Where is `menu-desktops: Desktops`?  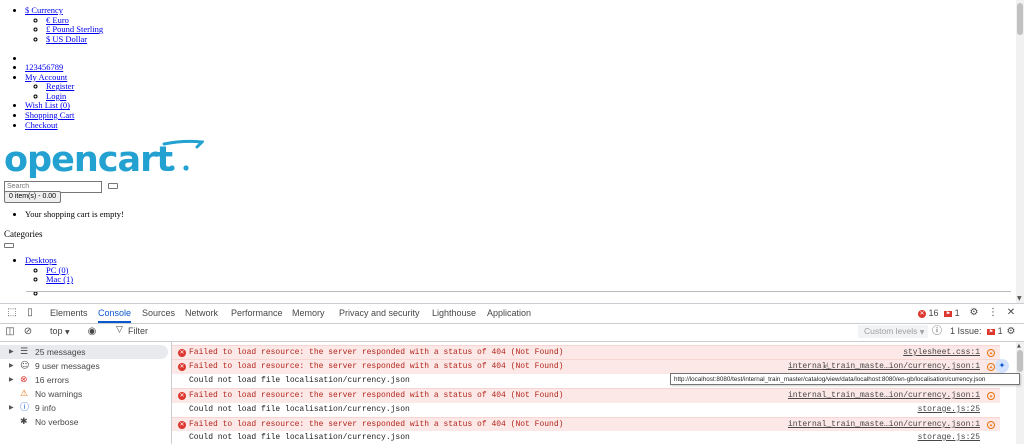
menu-desktops: Desktops is located at coordinates (41, 260).